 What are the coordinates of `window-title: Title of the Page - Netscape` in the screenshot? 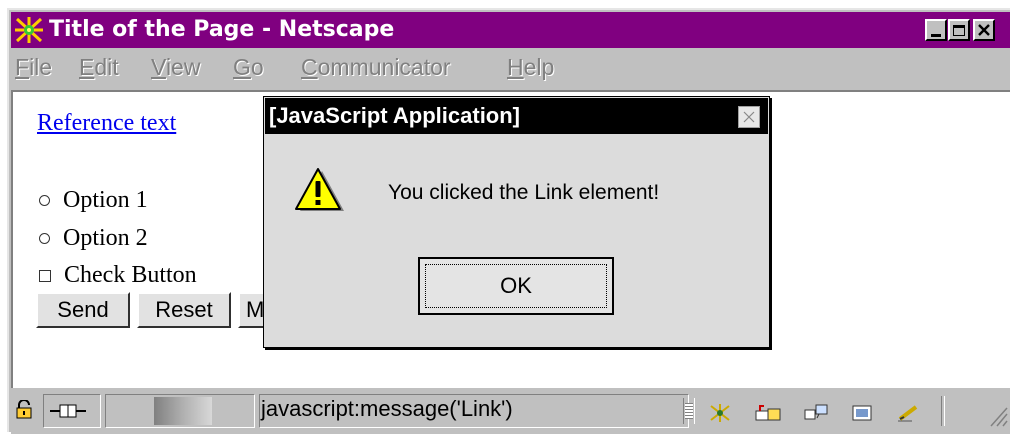 It's located at (222, 29).